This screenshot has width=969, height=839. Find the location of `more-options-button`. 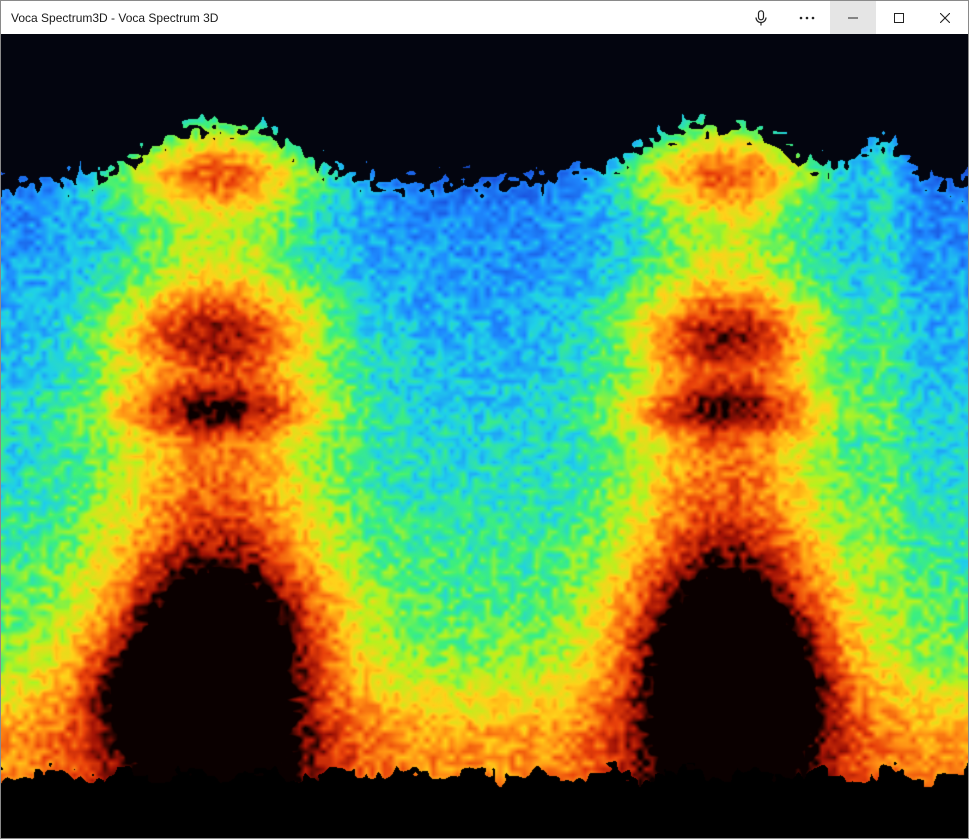

more-options-button is located at coordinates (807, 17).